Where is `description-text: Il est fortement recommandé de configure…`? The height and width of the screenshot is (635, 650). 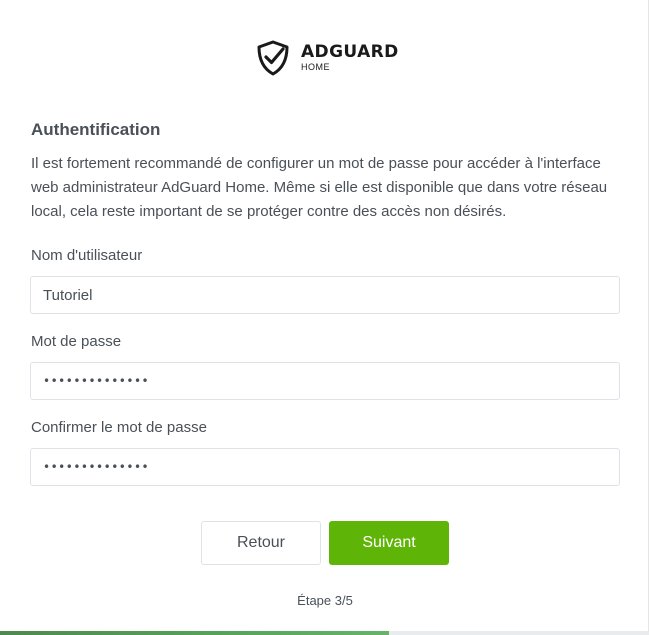
description-text: Il est fortement recommandé de configure… is located at coordinates (319, 187).